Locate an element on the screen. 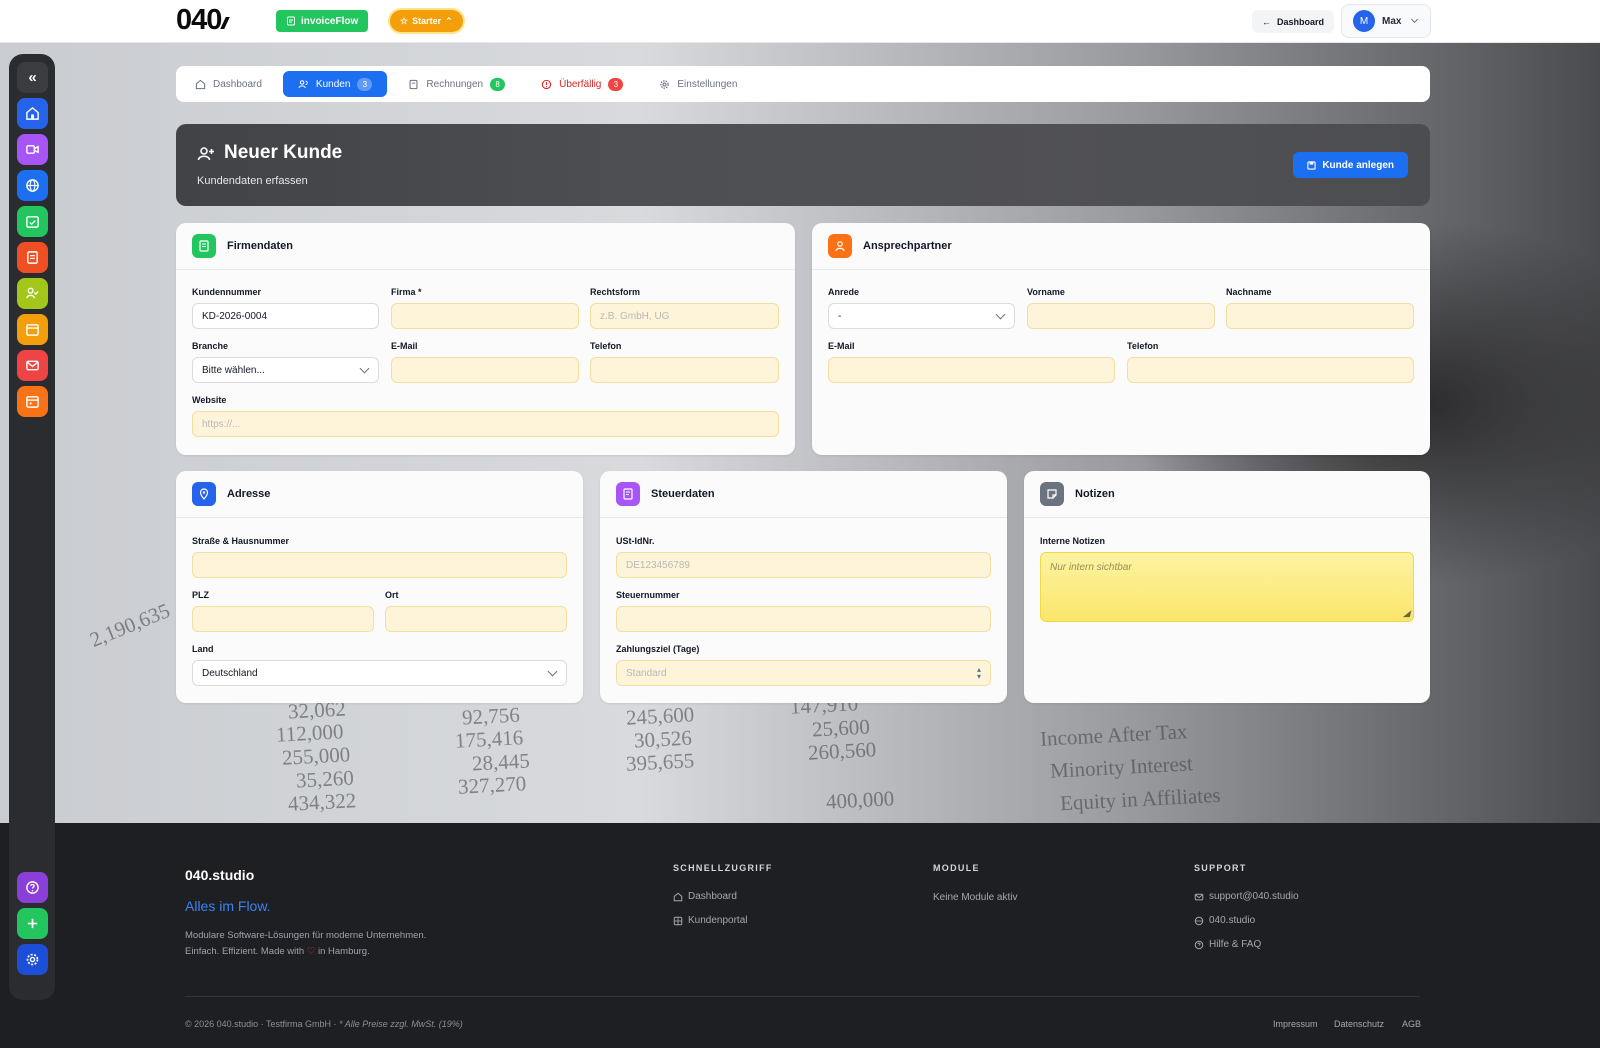 This screenshot has height=1048, width=1600. tab-kunden: Kunden 3 is located at coordinates (335, 84).